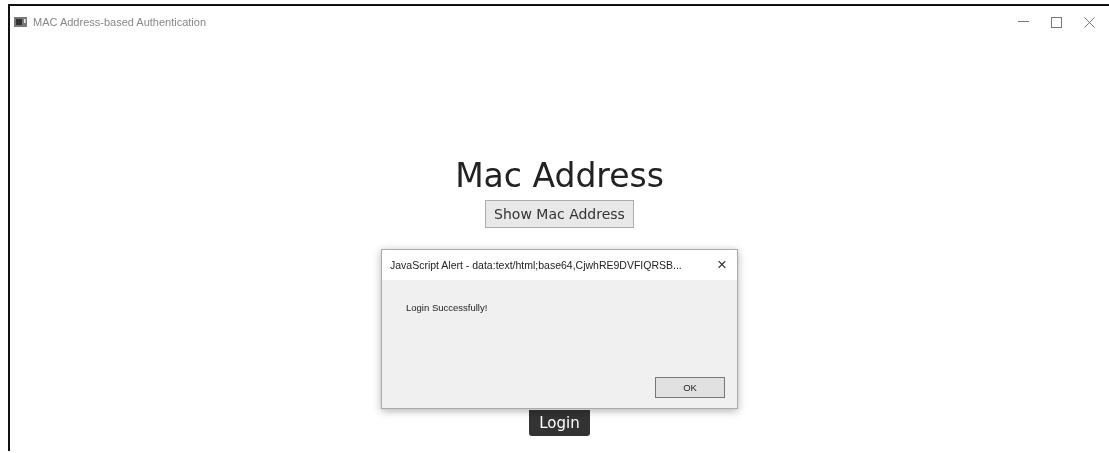  I want to click on app-icon, so click(20, 22).